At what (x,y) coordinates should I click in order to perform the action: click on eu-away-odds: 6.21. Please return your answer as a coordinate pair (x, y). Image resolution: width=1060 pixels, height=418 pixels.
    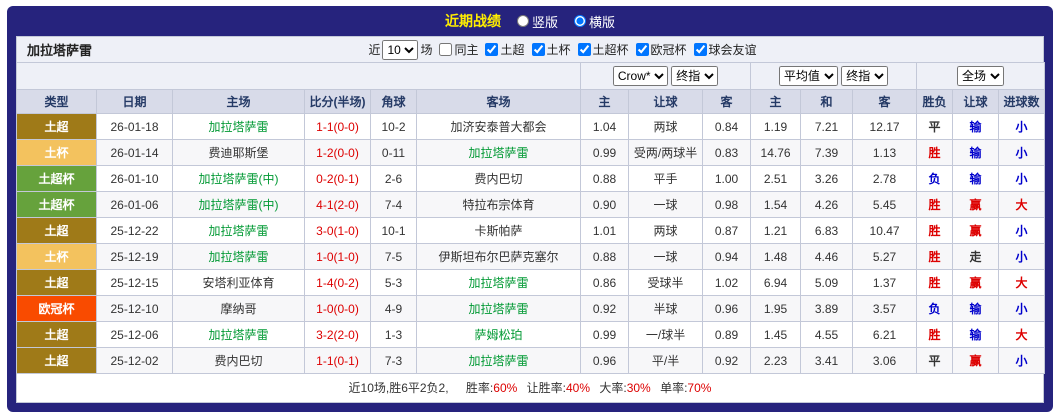
    Looking at the image, I should click on (885, 334).